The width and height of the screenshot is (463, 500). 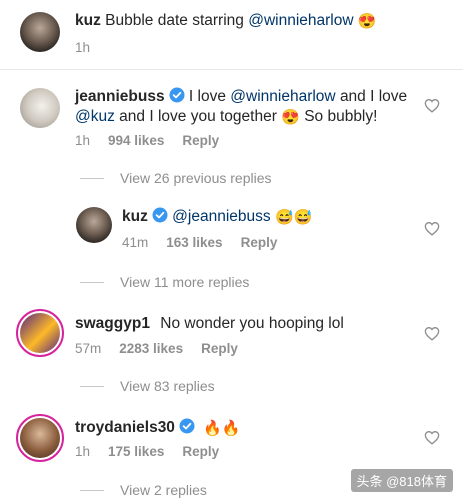 I want to click on likes-count: 2283 likes, so click(x=151, y=348).